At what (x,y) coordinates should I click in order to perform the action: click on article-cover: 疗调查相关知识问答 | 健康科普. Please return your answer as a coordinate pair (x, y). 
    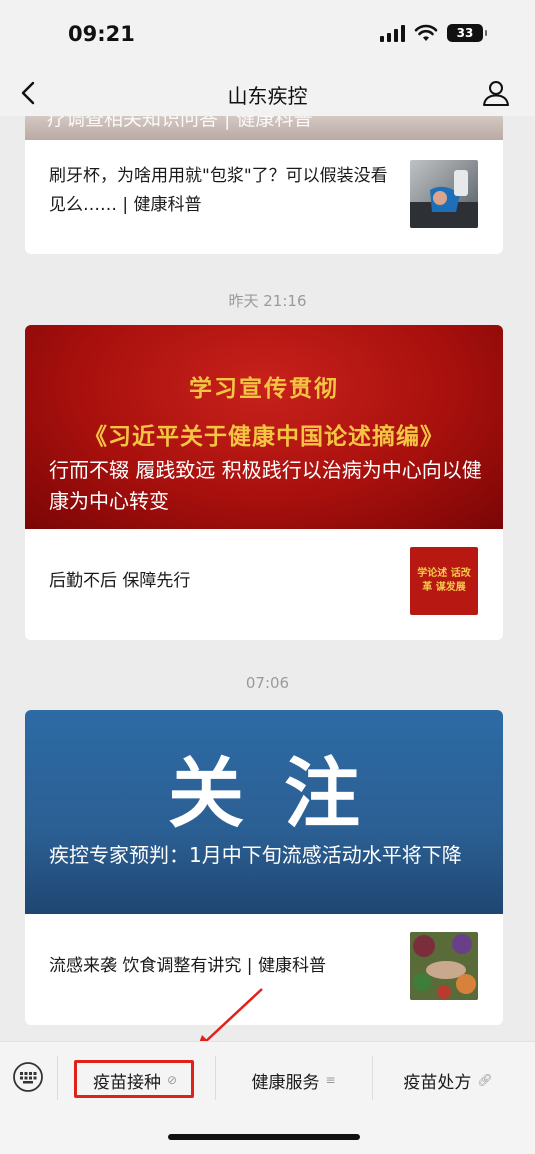
    Looking at the image, I should click on (264, 128).